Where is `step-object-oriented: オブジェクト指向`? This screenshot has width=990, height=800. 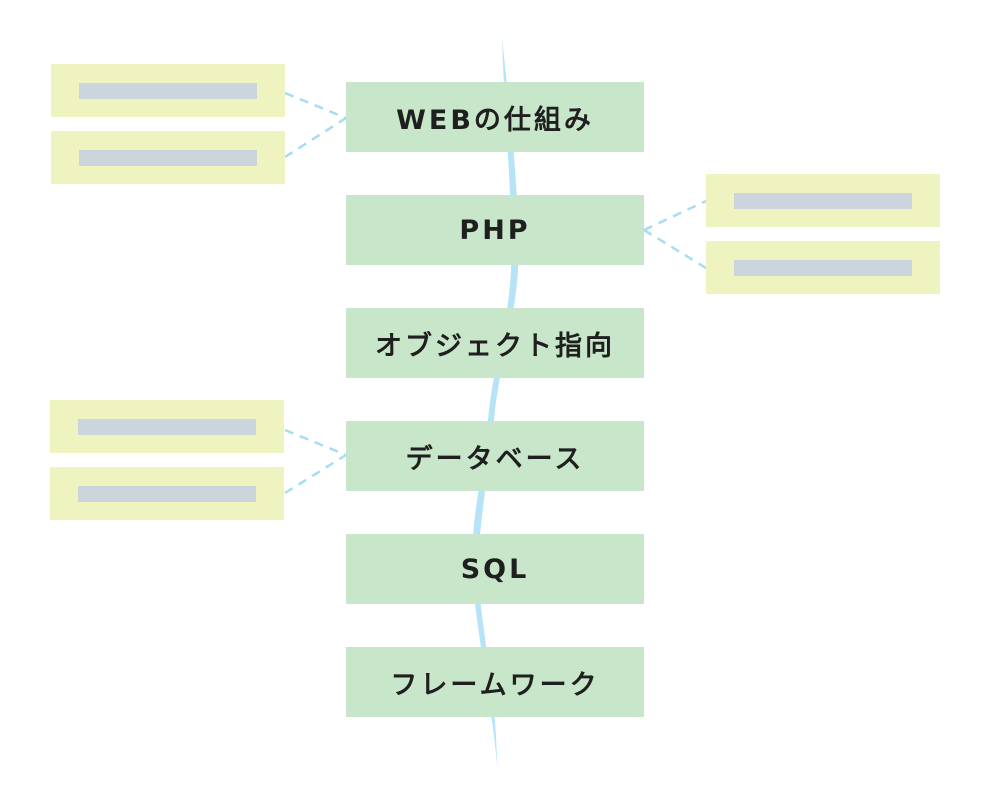 step-object-oriented: オブジェクト指向 is located at coordinates (495, 343).